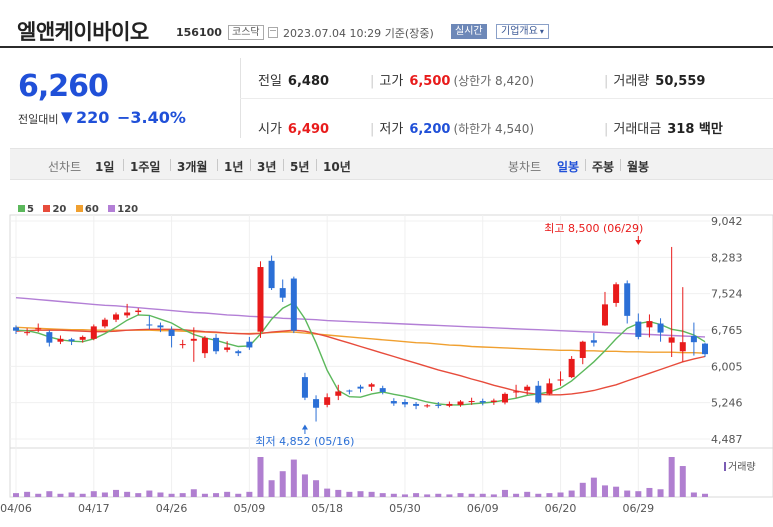 This screenshot has width=773, height=527. I want to click on x-tick-label: 06/29, so click(638, 508).